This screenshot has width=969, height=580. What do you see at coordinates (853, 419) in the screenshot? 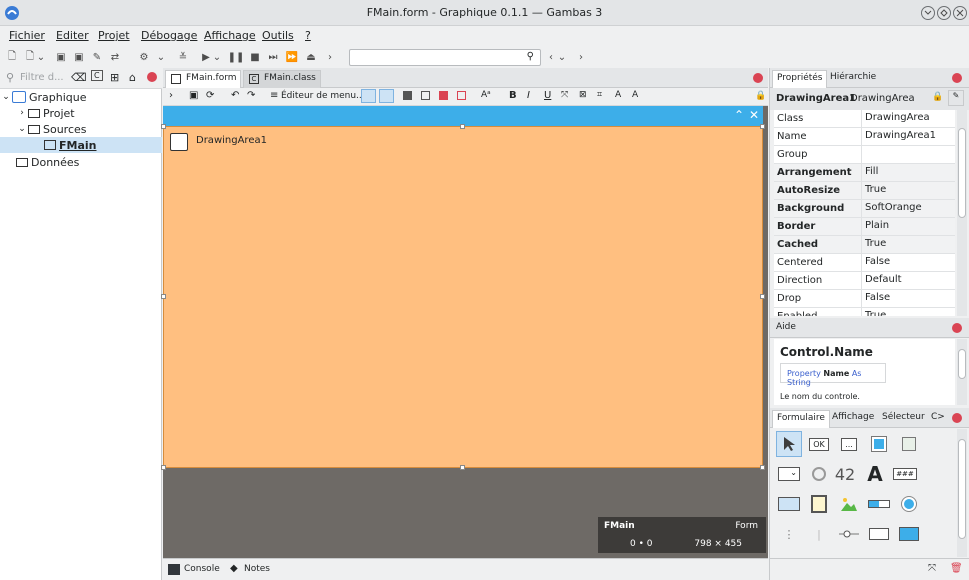
I see `tab-affichage: Affichage` at bounding box center [853, 419].